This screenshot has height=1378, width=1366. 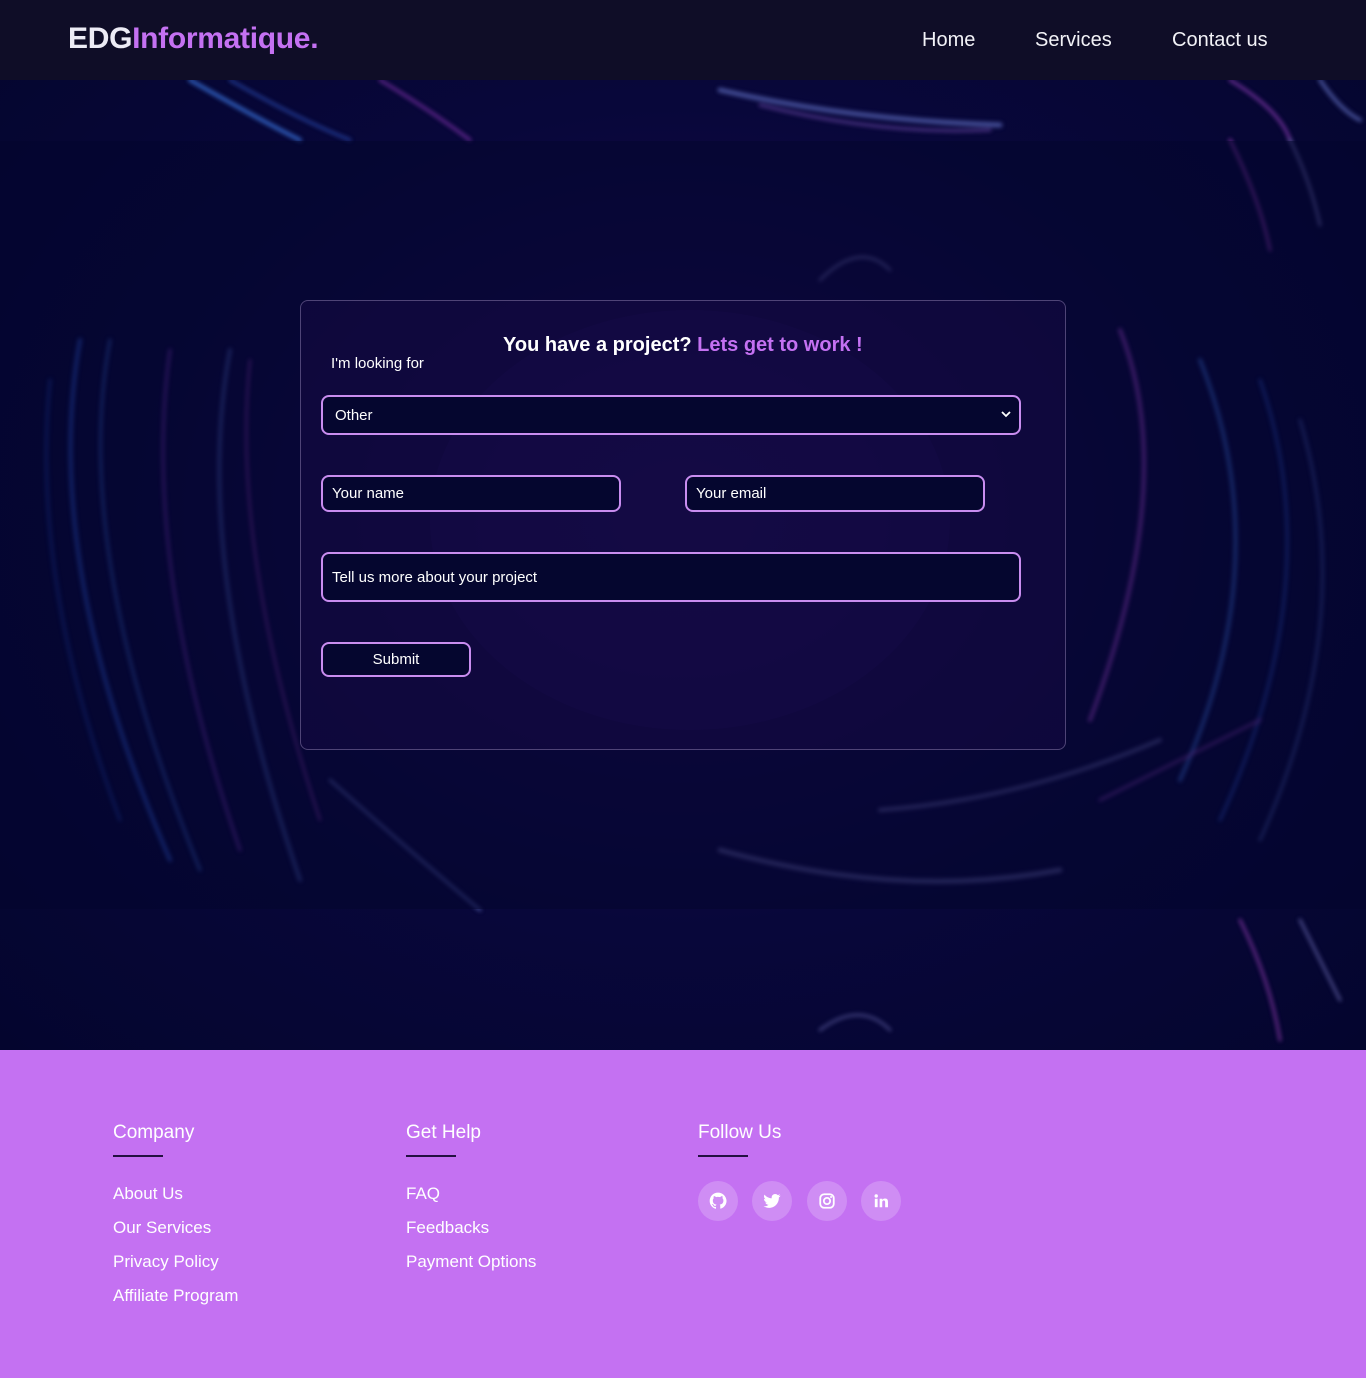 What do you see at coordinates (377, 363) in the screenshot?
I see `looking-for-label: I'm looking for` at bounding box center [377, 363].